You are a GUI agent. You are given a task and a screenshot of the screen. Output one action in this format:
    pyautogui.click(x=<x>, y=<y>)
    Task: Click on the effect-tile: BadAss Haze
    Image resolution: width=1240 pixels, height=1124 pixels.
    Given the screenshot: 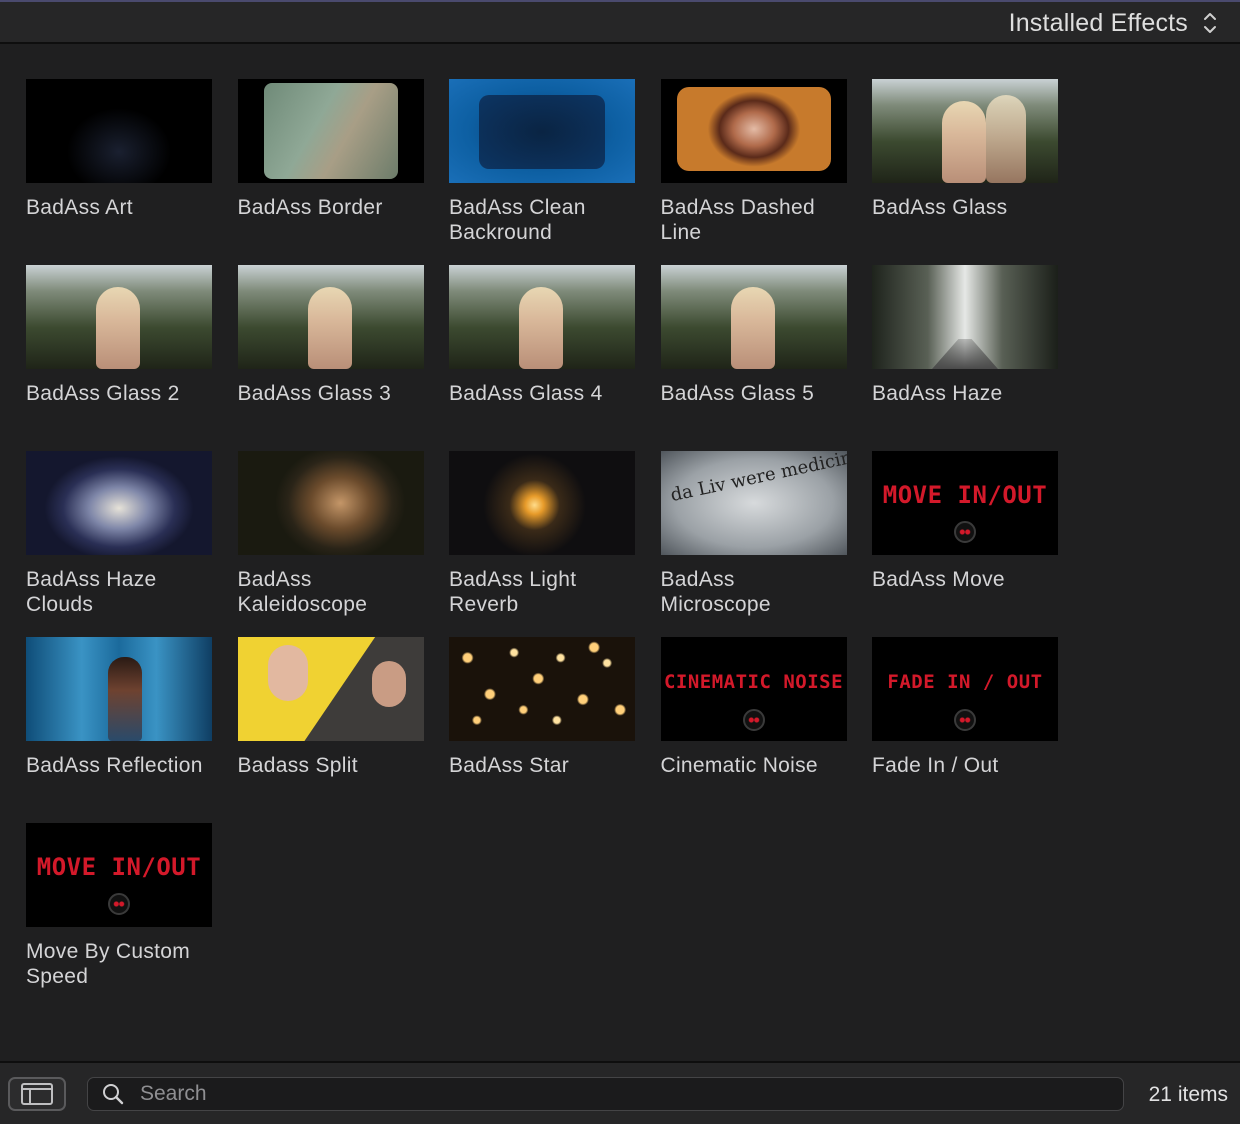 What is the action you would take?
    pyautogui.click(x=965, y=358)
    